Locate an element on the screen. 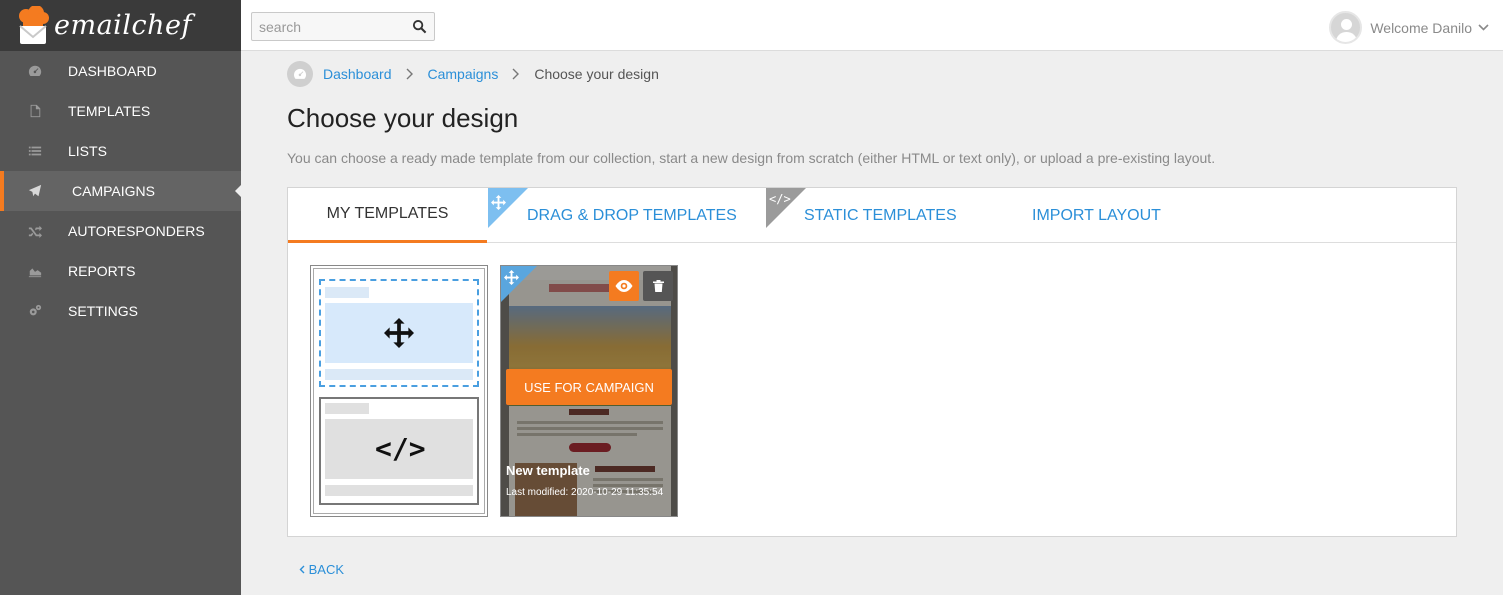 The height and width of the screenshot is (595, 1503). preview-button is located at coordinates (624, 286).